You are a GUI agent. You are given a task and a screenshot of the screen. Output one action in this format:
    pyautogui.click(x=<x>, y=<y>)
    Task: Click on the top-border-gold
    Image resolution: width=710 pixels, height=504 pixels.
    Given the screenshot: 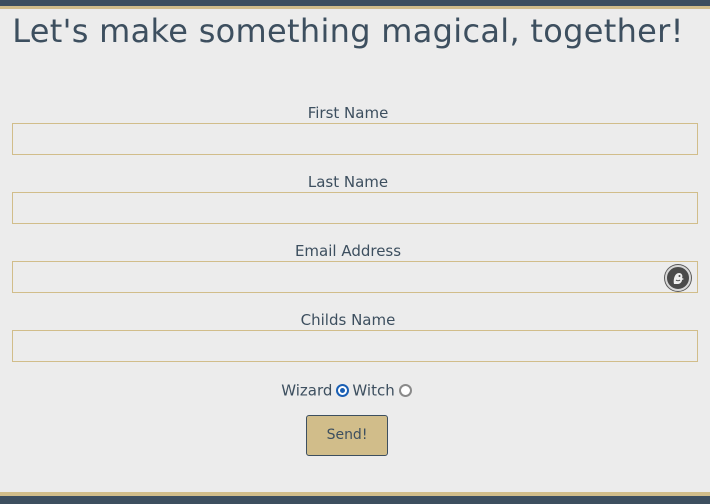 What is the action you would take?
    pyautogui.click(x=355, y=7)
    